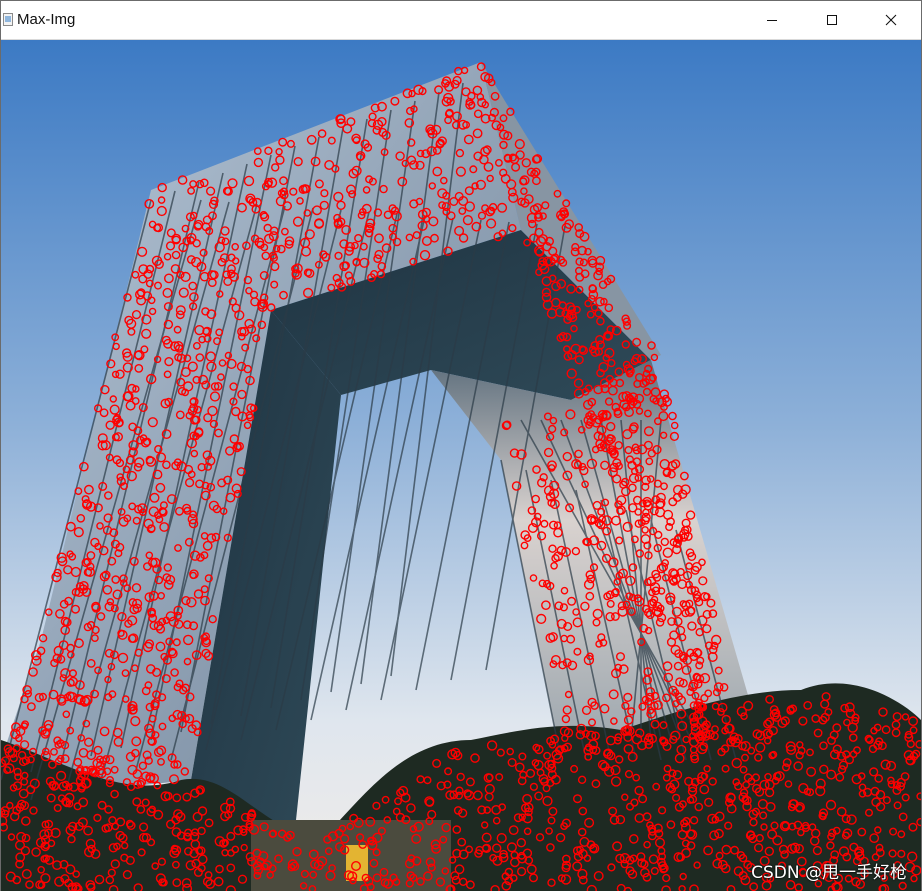  I want to click on close-icon, so click(891, 20).